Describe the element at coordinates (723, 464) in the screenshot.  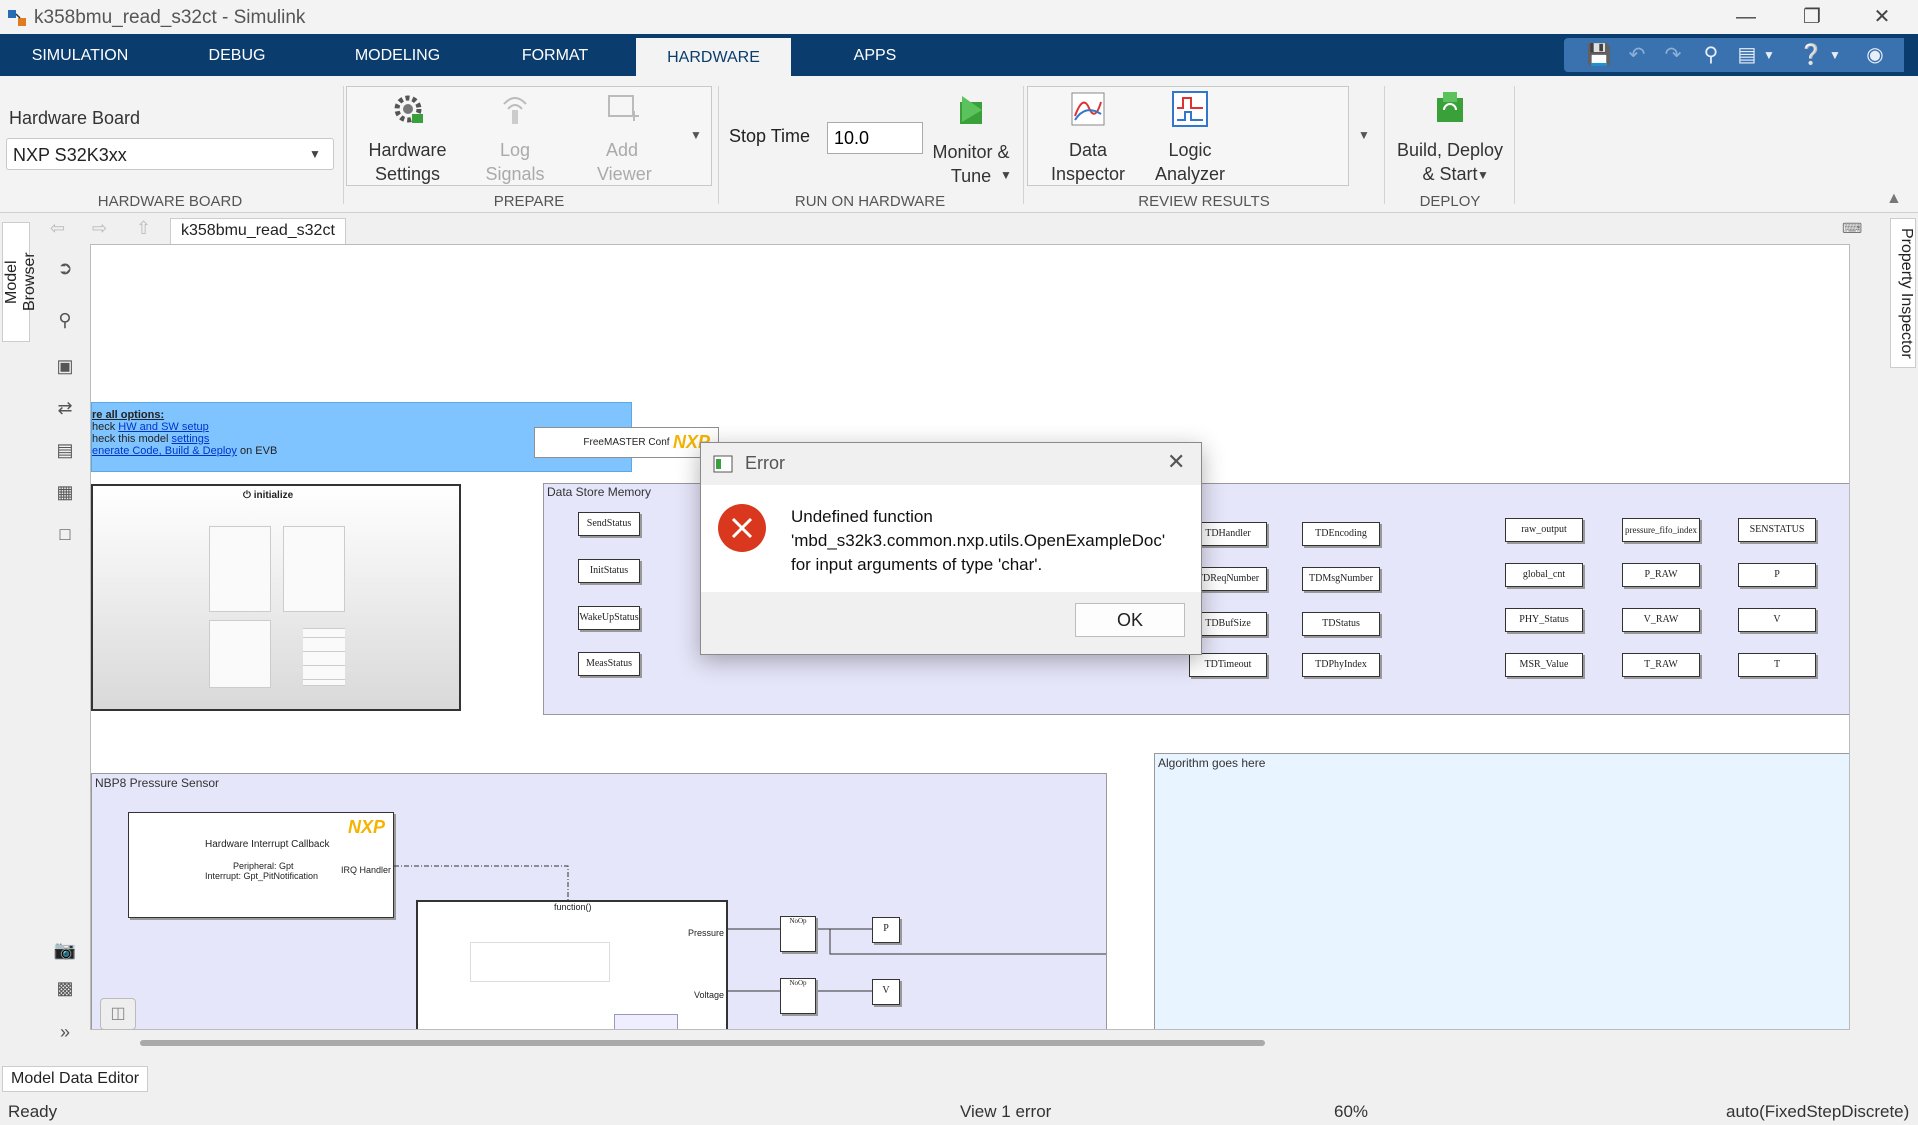
I see `dialog-window-icon` at that location.